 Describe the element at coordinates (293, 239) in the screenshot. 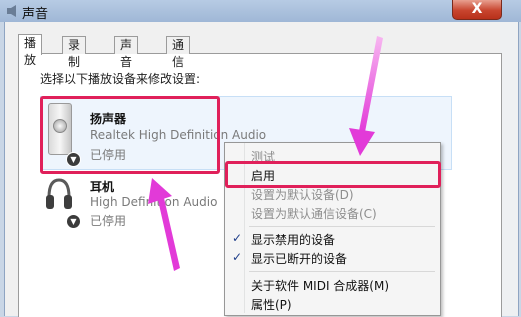

I see `menu-item-show-disabled: 显示禁用的设备` at that location.